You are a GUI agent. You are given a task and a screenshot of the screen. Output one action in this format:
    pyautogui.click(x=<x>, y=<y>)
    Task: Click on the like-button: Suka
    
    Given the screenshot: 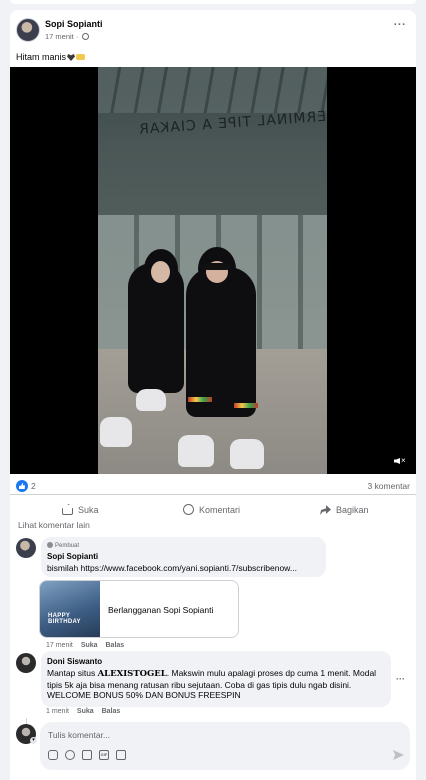 What is the action you would take?
    pyautogui.click(x=80, y=511)
    